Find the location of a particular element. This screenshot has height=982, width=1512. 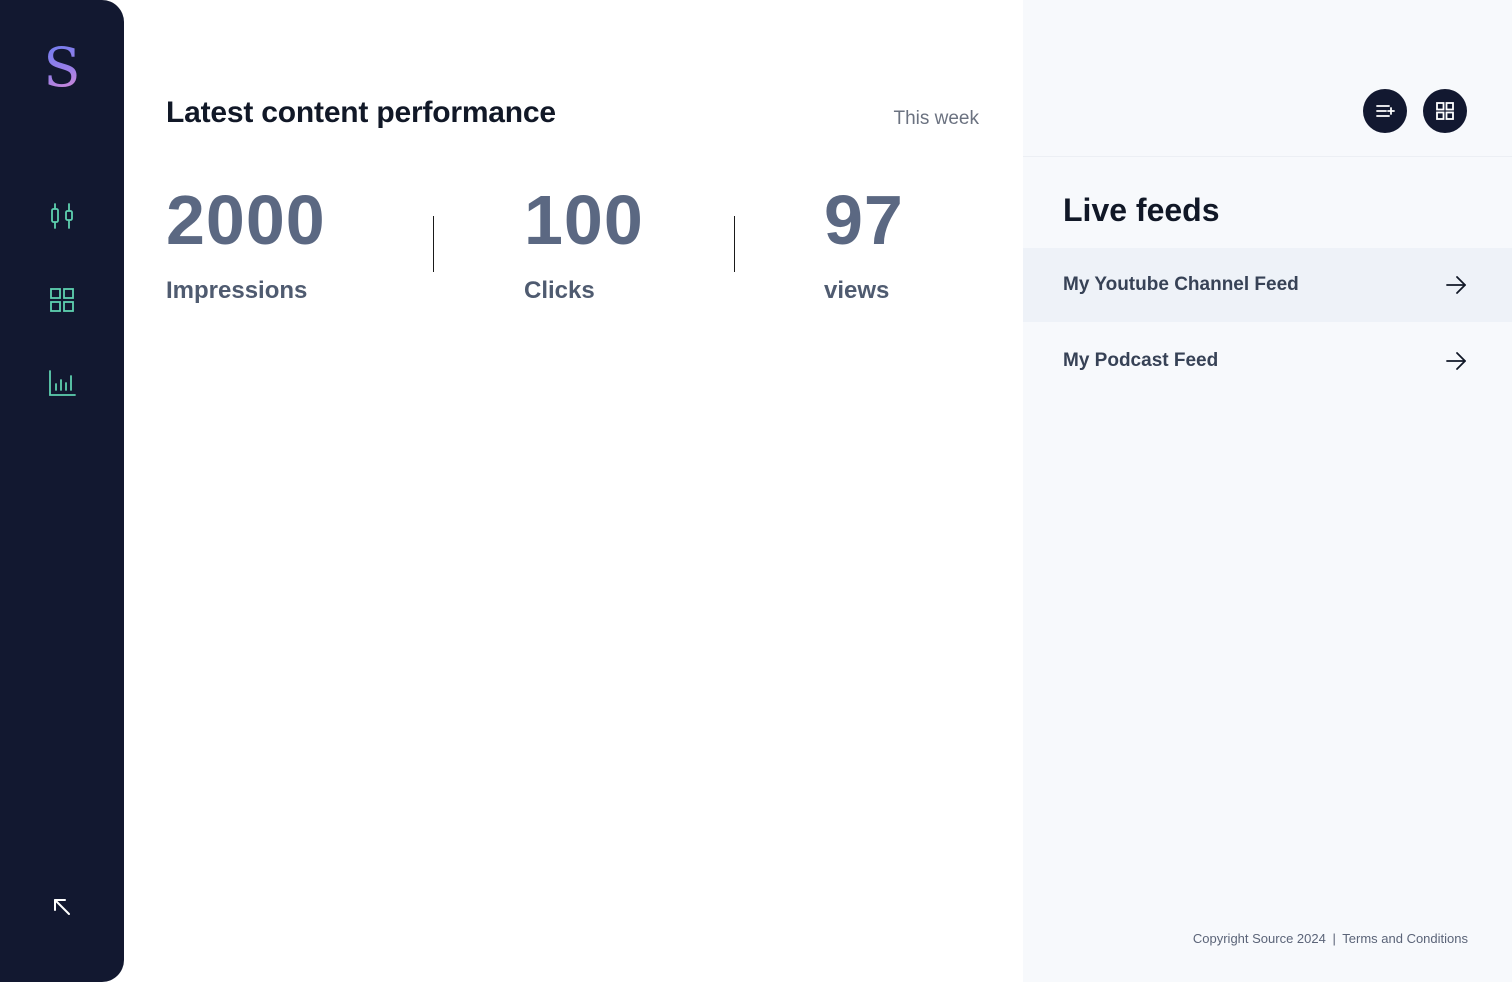

logo: S is located at coordinates (62, 68).